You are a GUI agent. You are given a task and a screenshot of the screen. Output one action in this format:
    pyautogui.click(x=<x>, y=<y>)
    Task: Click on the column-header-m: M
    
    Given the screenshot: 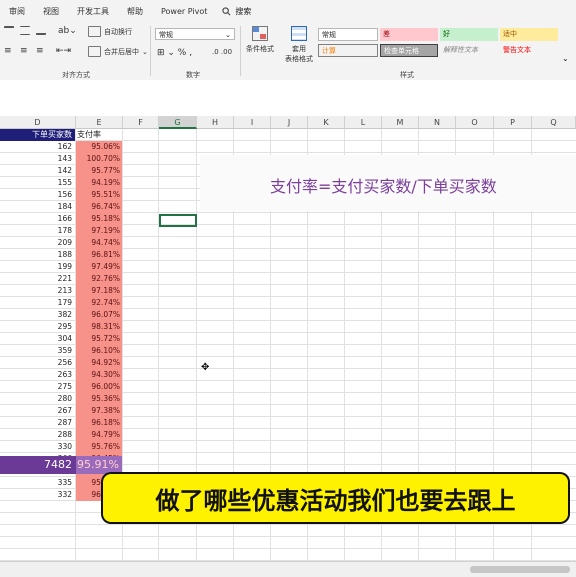 What is the action you would take?
    pyautogui.click(x=400, y=122)
    